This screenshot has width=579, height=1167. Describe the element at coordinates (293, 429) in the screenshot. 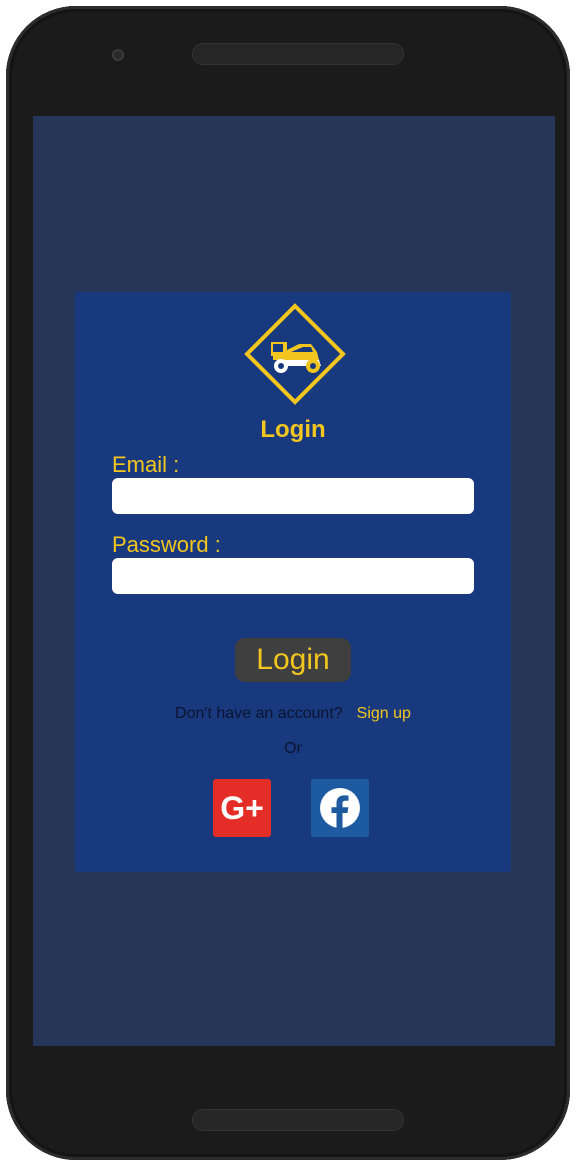

I see `login-title: Login` at that location.